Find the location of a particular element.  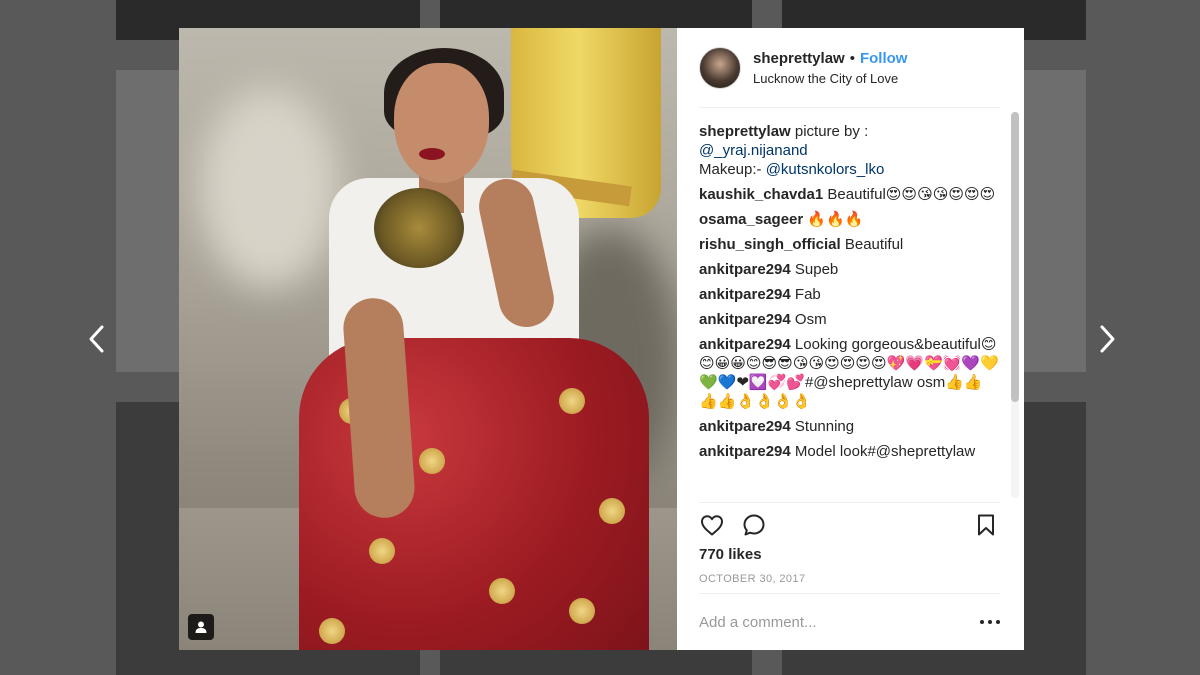

caption-mention: @kutsnkolors_lko is located at coordinates (825, 169).